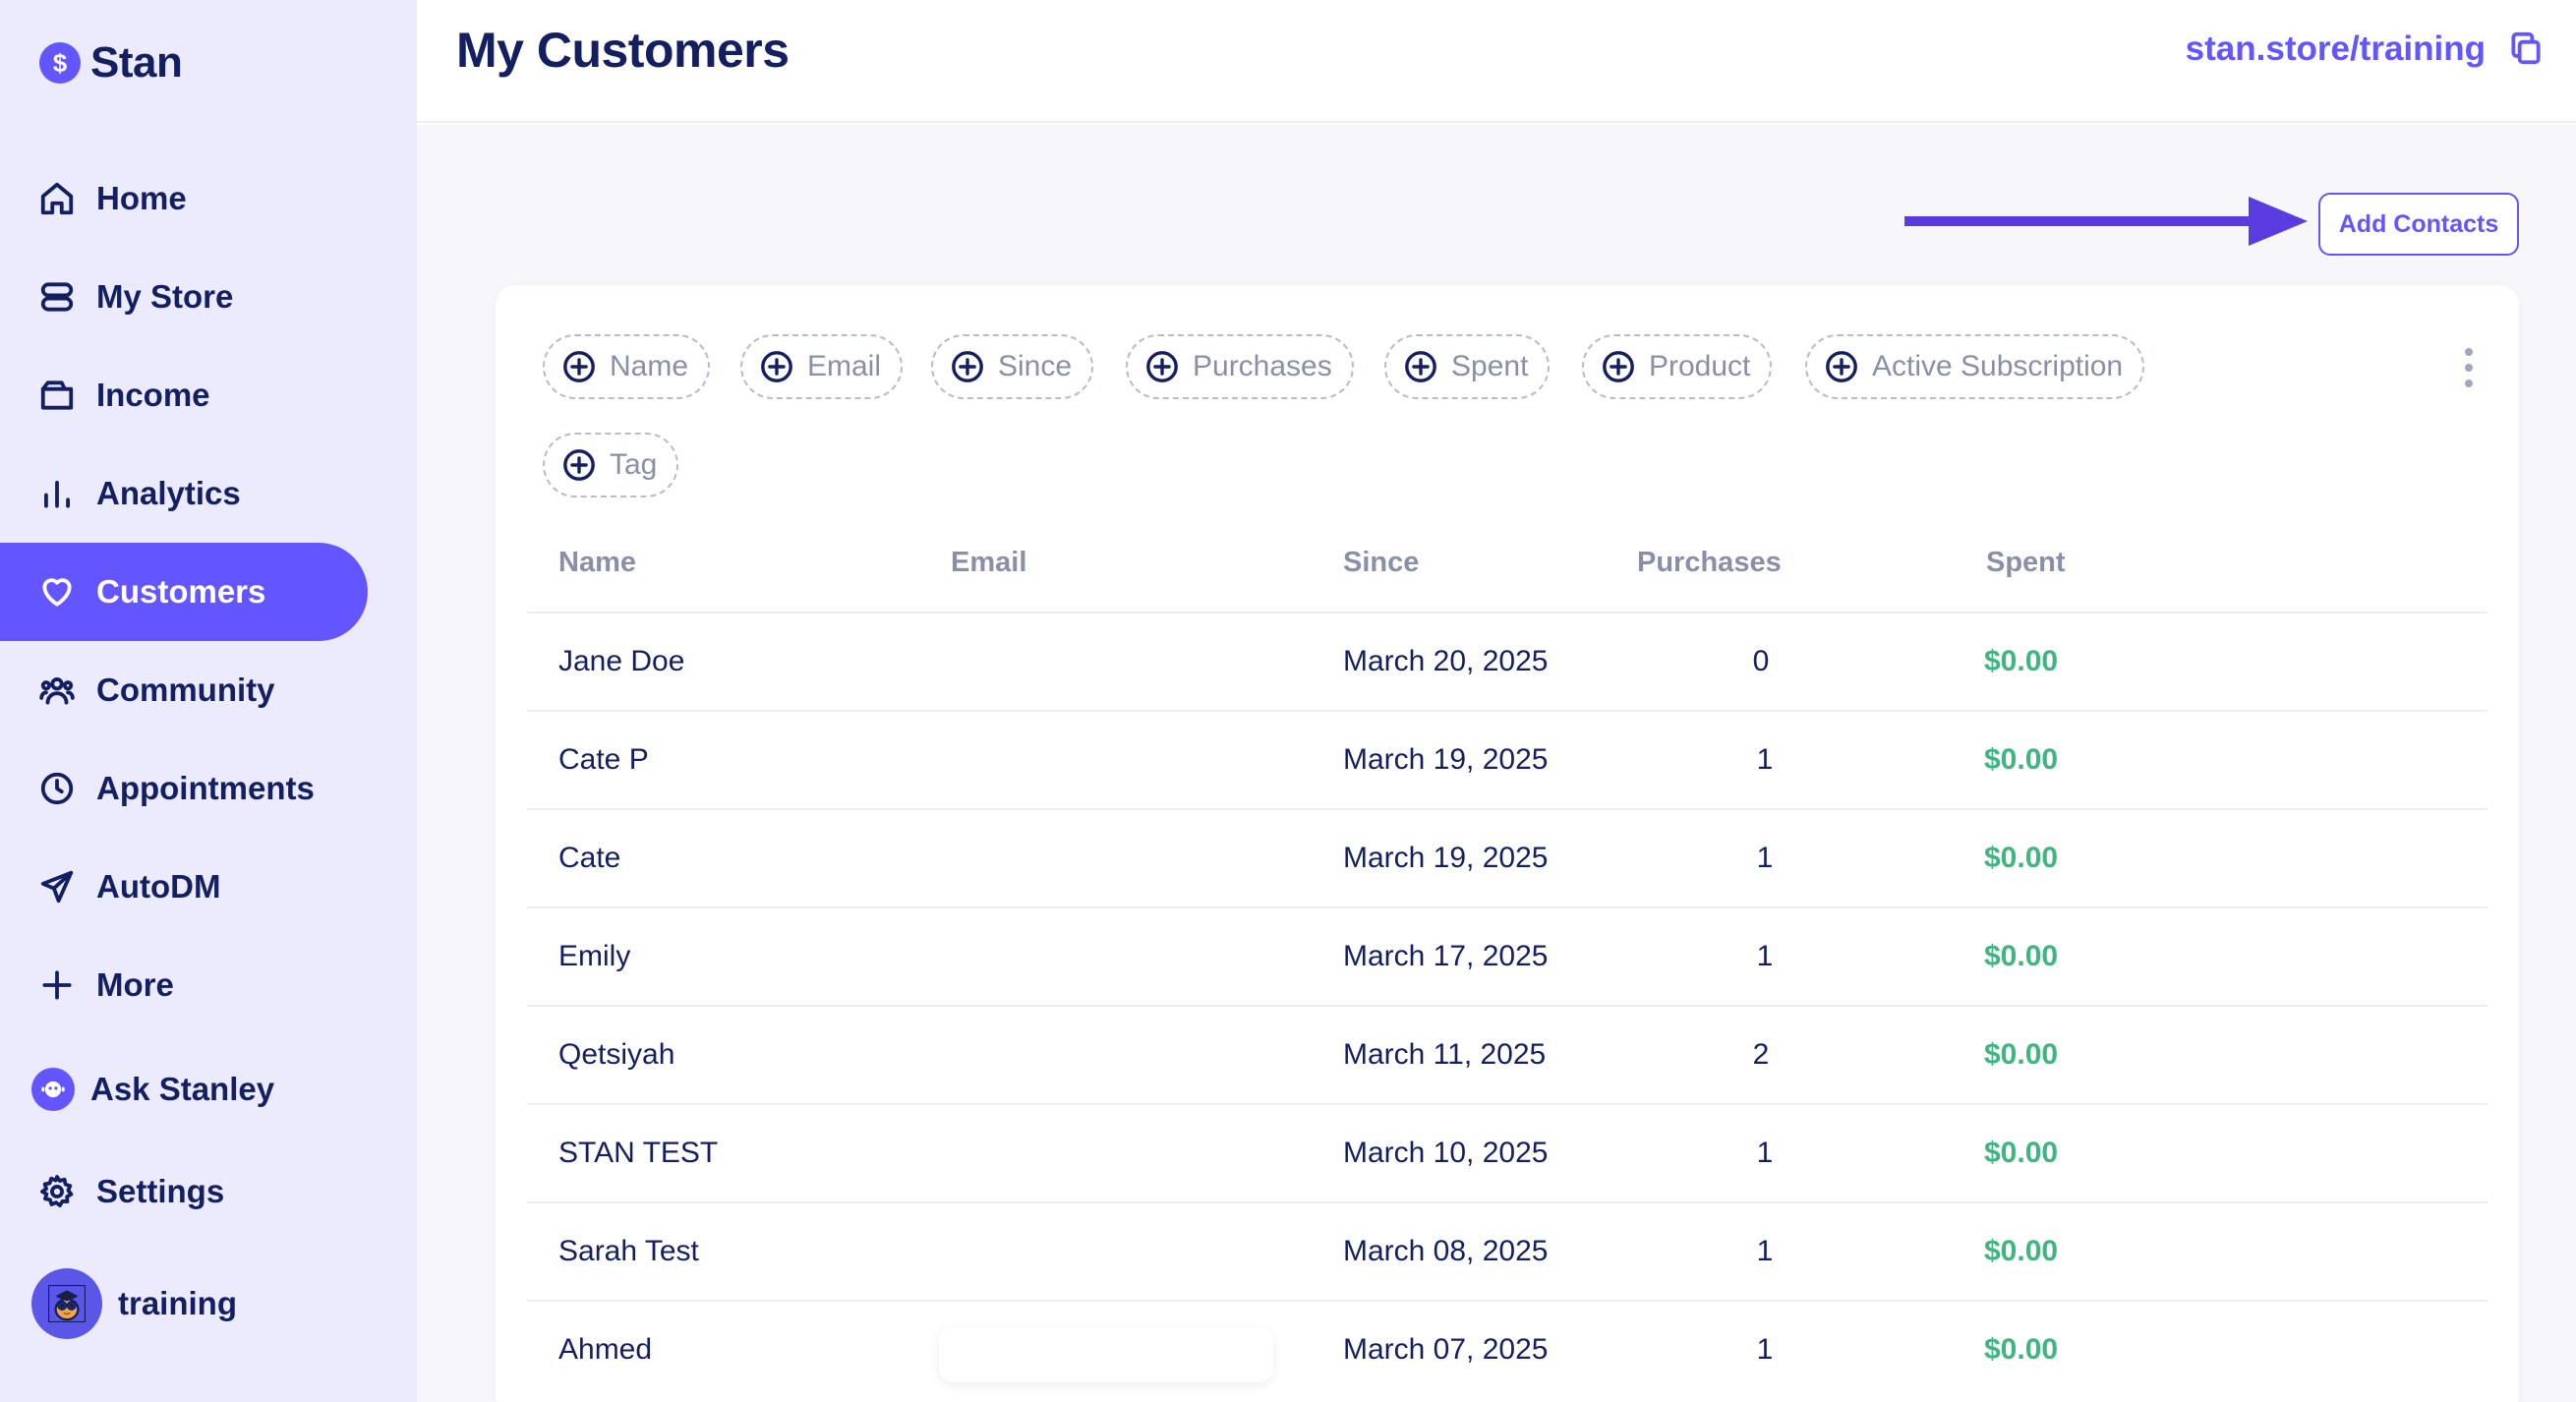  What do you see at coordinates (616, 1054) in the screenshot?
I see `cell-name: Qetsiyah` at bounding box center [616, 1054].